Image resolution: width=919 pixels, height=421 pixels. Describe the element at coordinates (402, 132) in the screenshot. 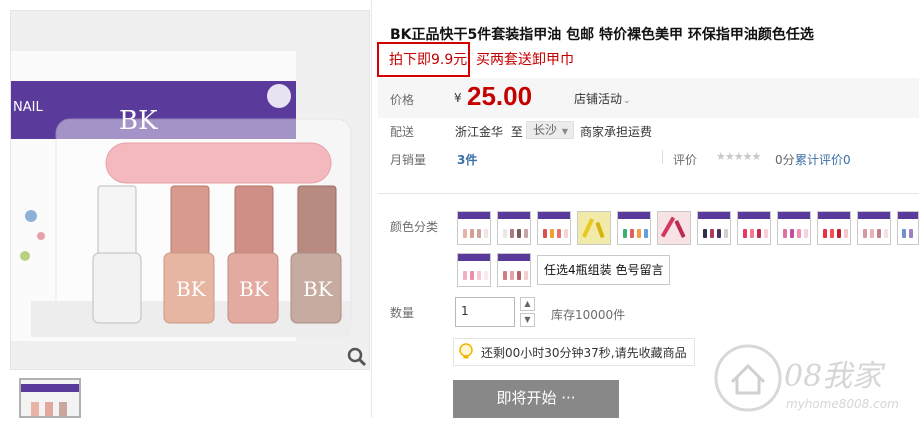

I see `delivery-label: 配送` at that location.